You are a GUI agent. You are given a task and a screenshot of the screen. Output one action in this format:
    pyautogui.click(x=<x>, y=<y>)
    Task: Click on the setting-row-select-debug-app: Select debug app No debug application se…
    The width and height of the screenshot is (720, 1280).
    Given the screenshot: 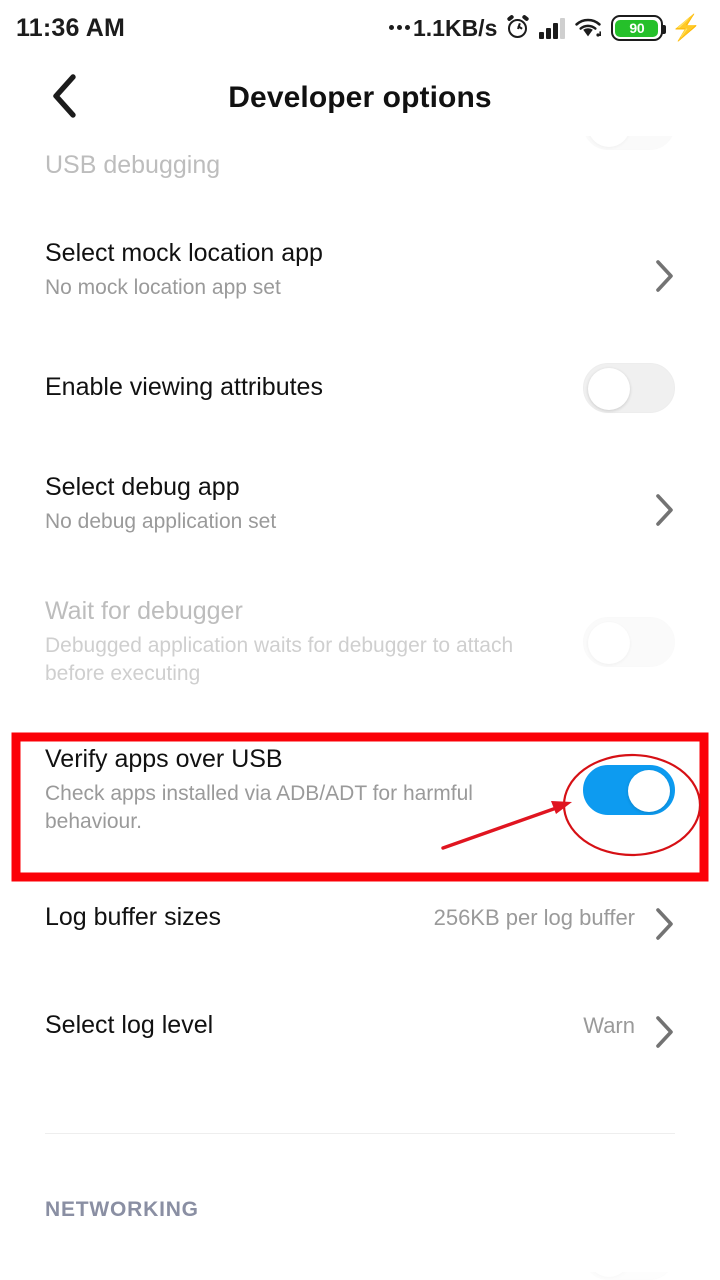 What is the action you would take?
    pyautogui.click(x=360, y=504)
    